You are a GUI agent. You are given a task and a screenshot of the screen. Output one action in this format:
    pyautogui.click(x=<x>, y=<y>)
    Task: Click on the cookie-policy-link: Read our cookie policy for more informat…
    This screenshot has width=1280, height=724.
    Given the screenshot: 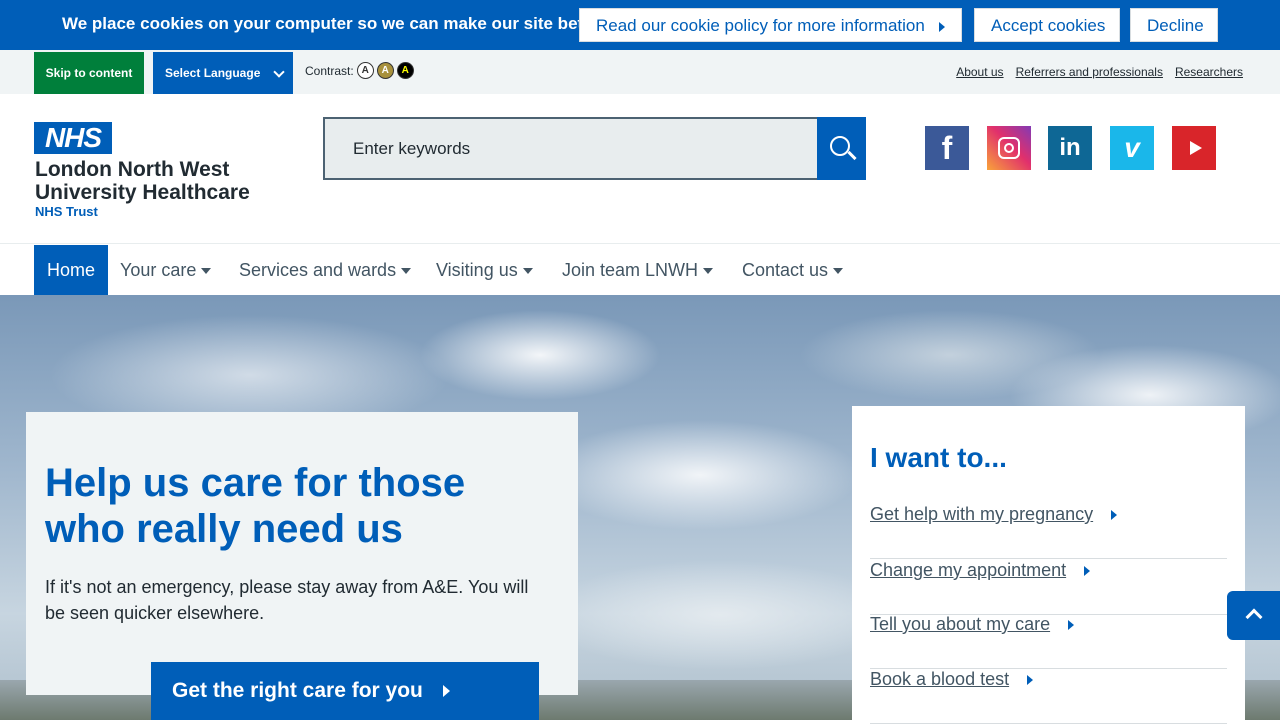 What is the action you would take?
    pyautogui.click(x=770, y=25)
    